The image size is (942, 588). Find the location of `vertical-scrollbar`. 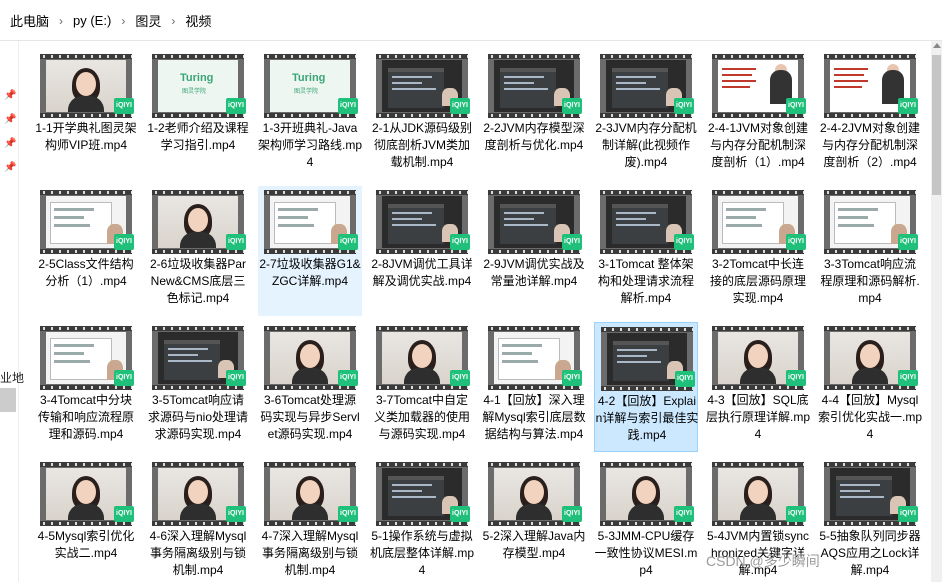

vertical-scrollbar is located at coordinates (936, 311).